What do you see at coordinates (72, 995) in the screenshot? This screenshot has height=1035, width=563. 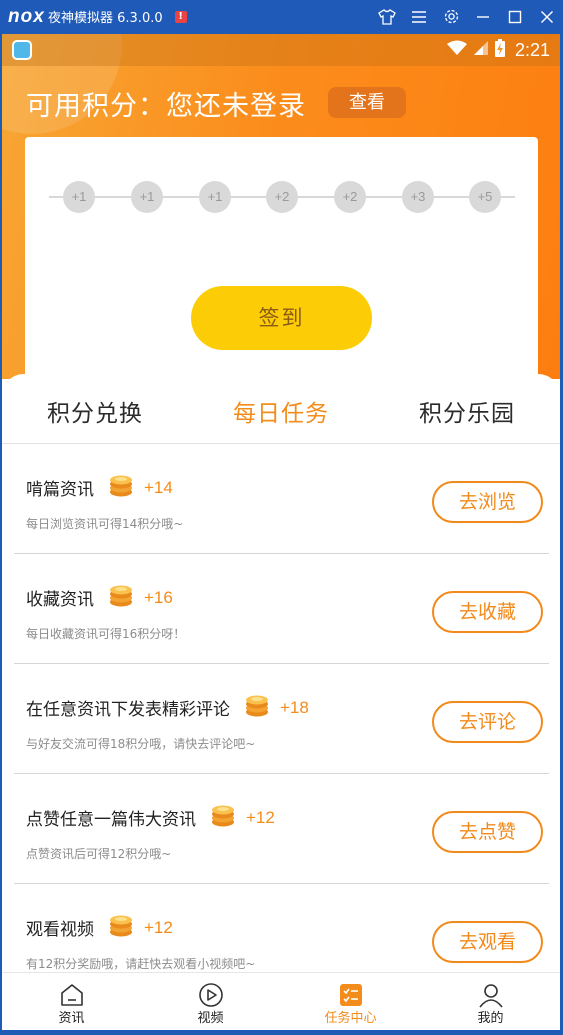 I see `home-icon` at bounding box center [72, 995].